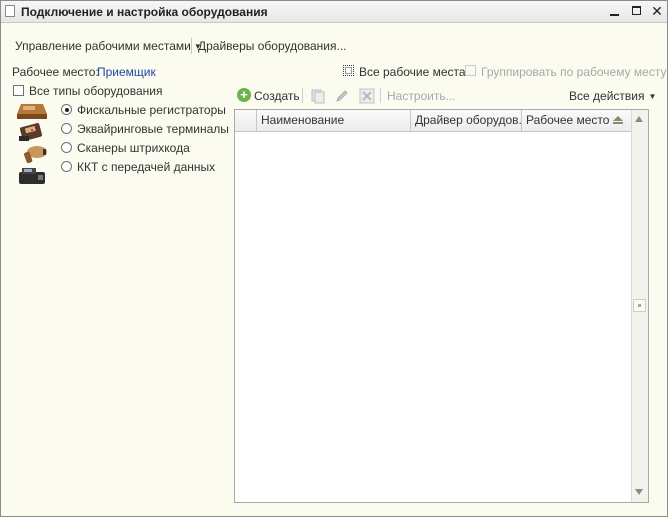  Describe the element at coordinates (618, 120) in the screenshot. I see `sort-ascending-icon` at that location.